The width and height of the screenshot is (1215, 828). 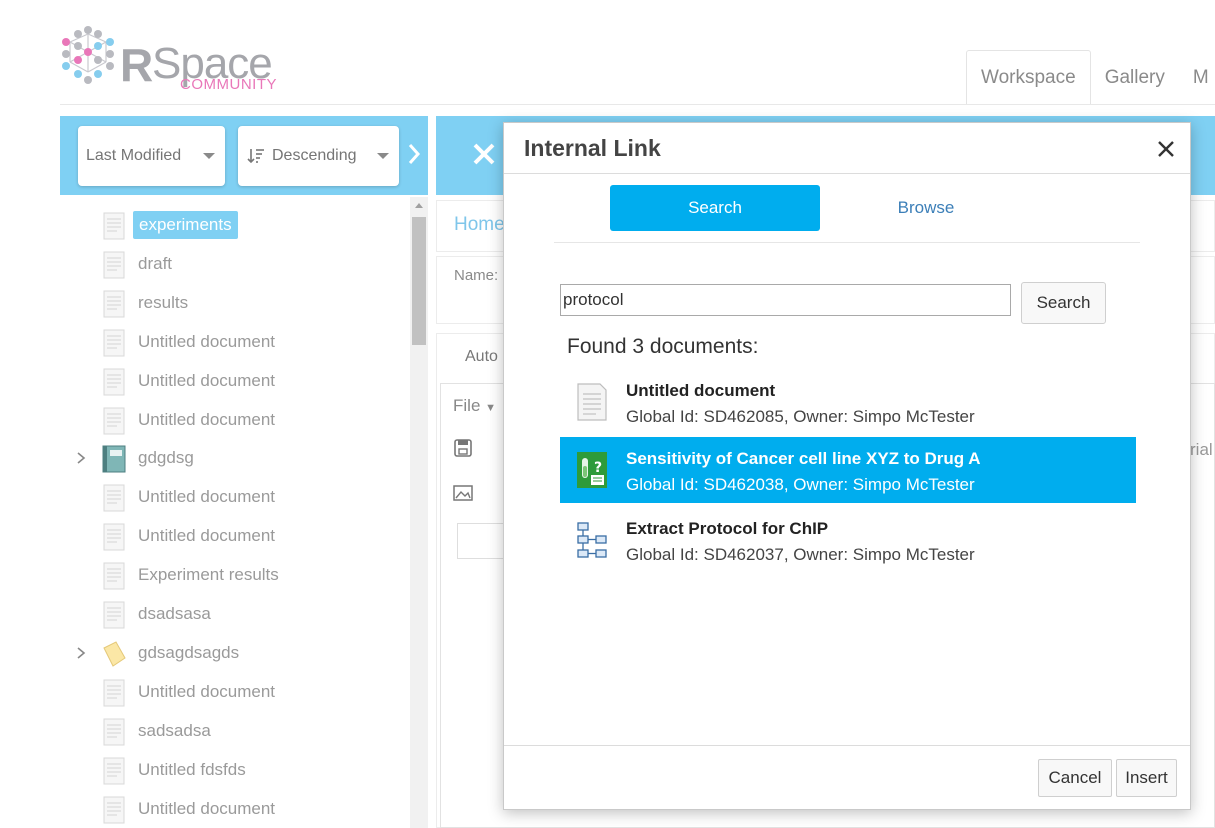 I want to click on dialog-title: Internal Link, so click(x=592, y=148).